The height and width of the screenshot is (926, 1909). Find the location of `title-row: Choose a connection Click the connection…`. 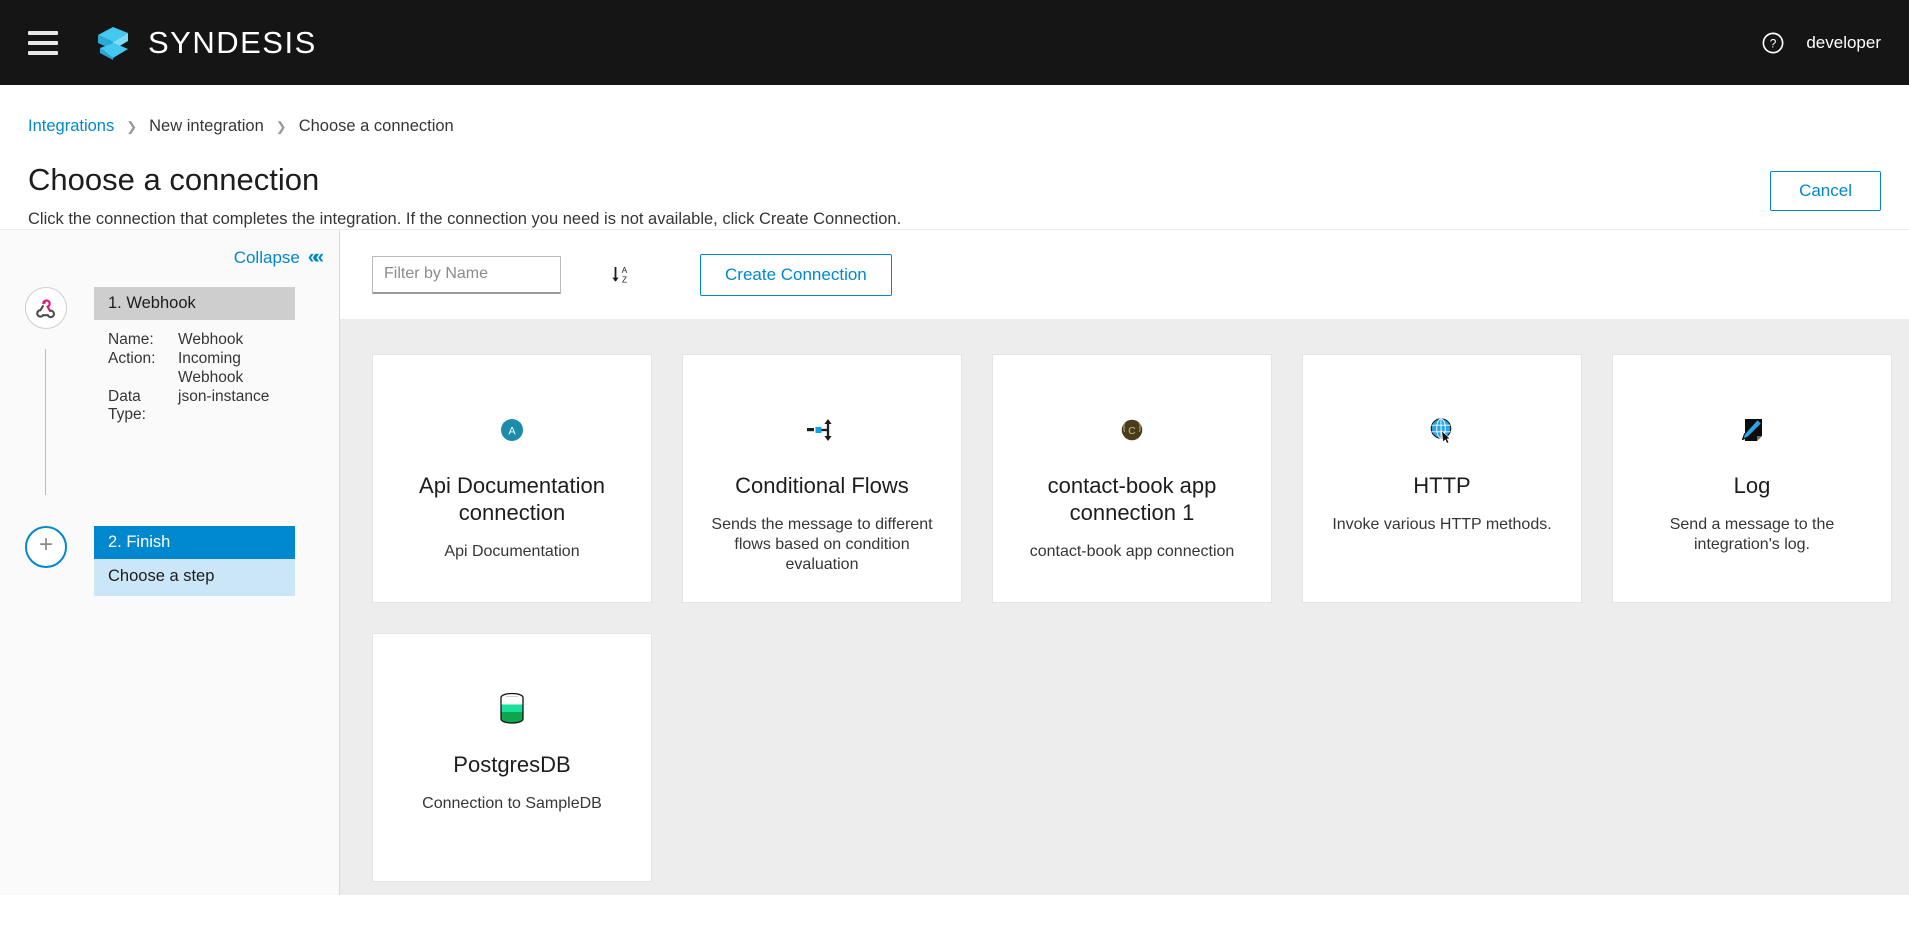

title-row: Choose a connection Click the connection… is located at coordinates (954, 195).